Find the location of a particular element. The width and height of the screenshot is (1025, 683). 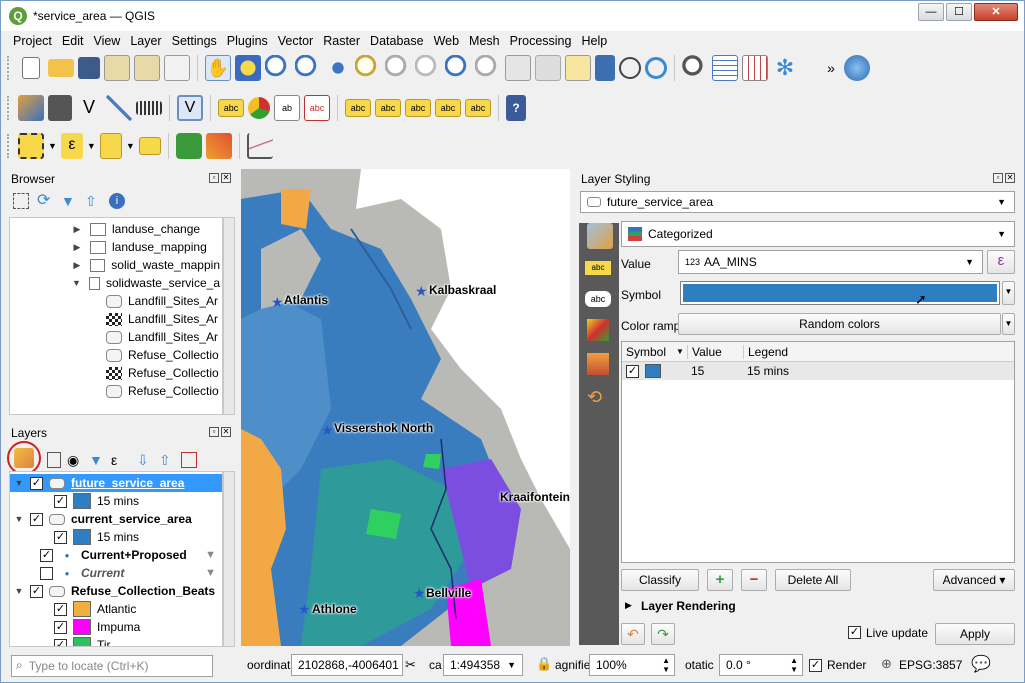

menu-web: Web is located at coordinates (446, 41).